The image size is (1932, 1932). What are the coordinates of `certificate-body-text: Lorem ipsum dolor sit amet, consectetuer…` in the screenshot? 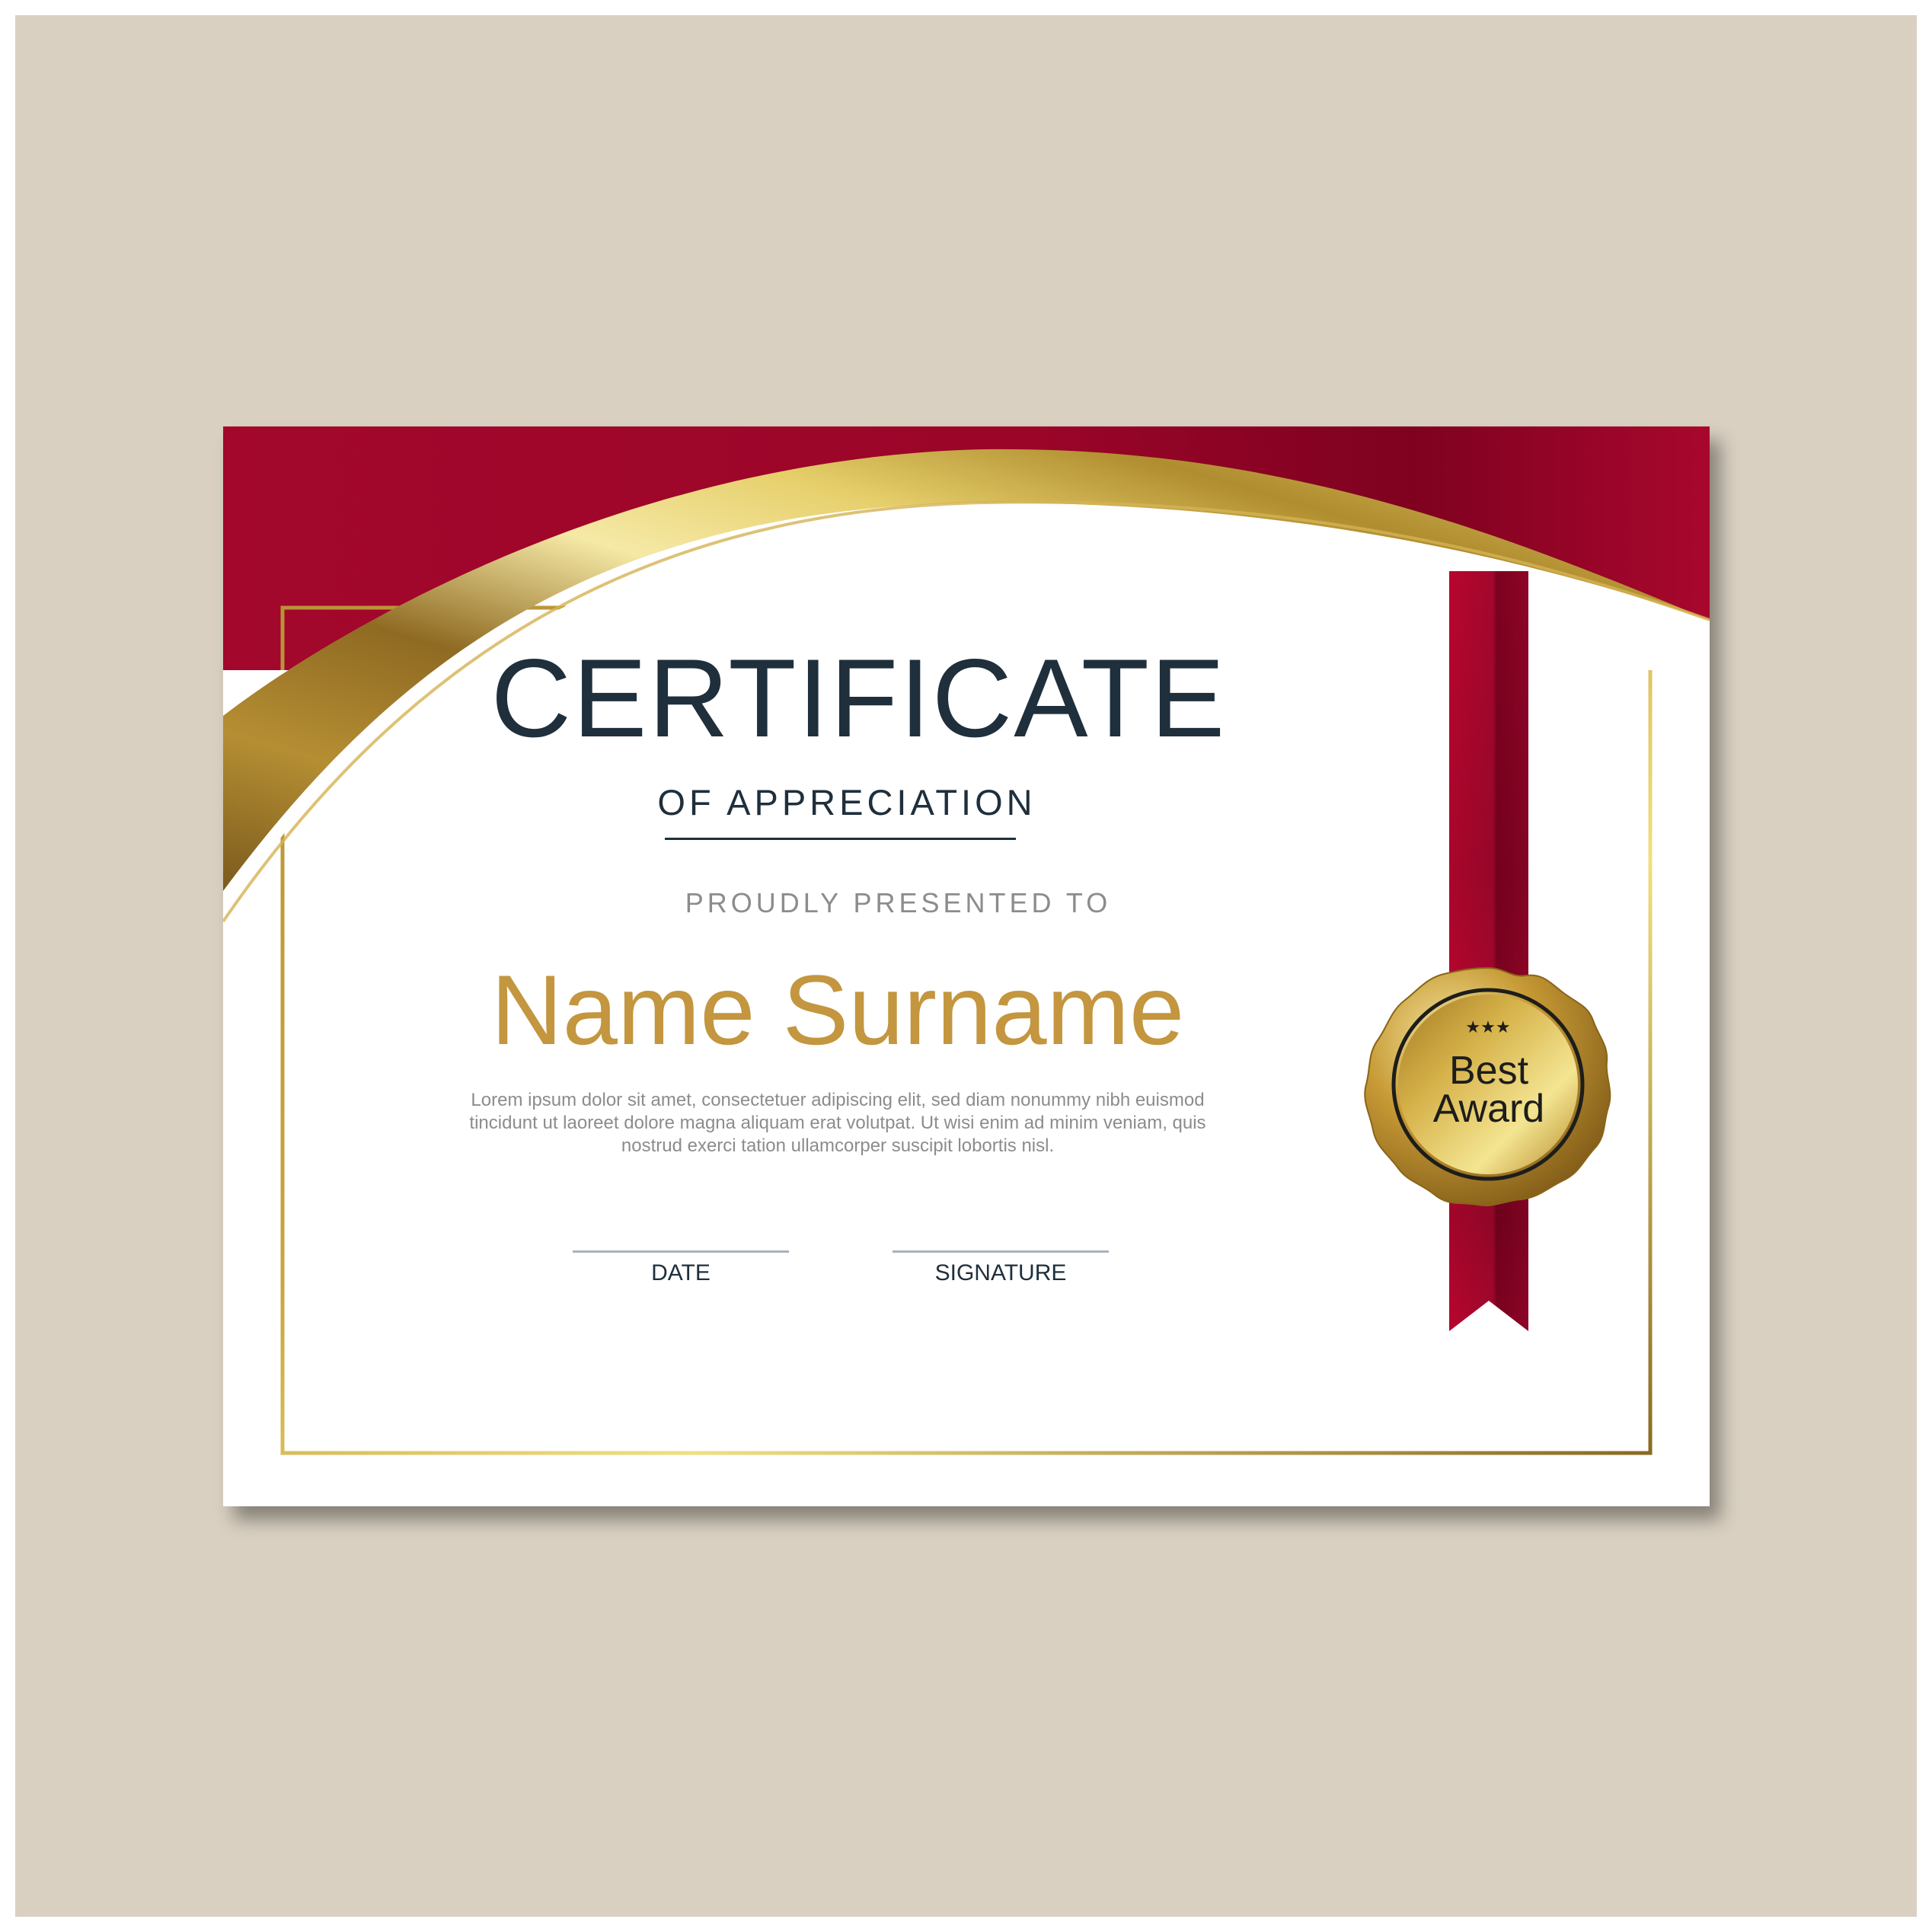 It's located at (837, 1123).